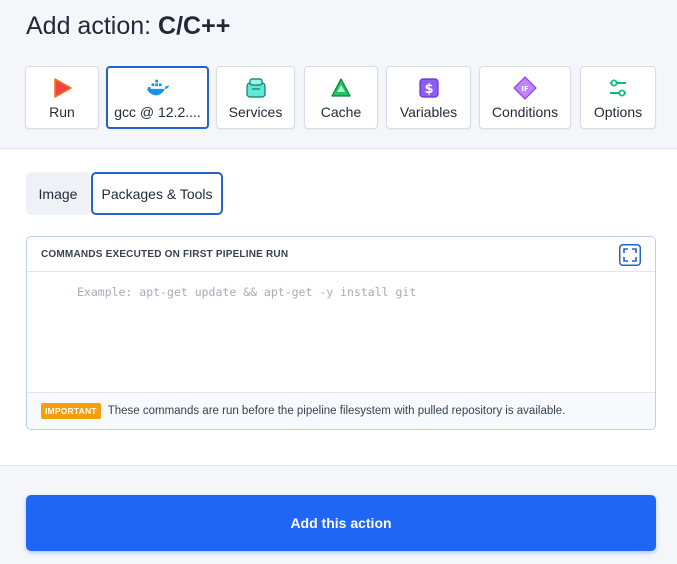  I want to click on svg-text: IF, so click(525, 89).